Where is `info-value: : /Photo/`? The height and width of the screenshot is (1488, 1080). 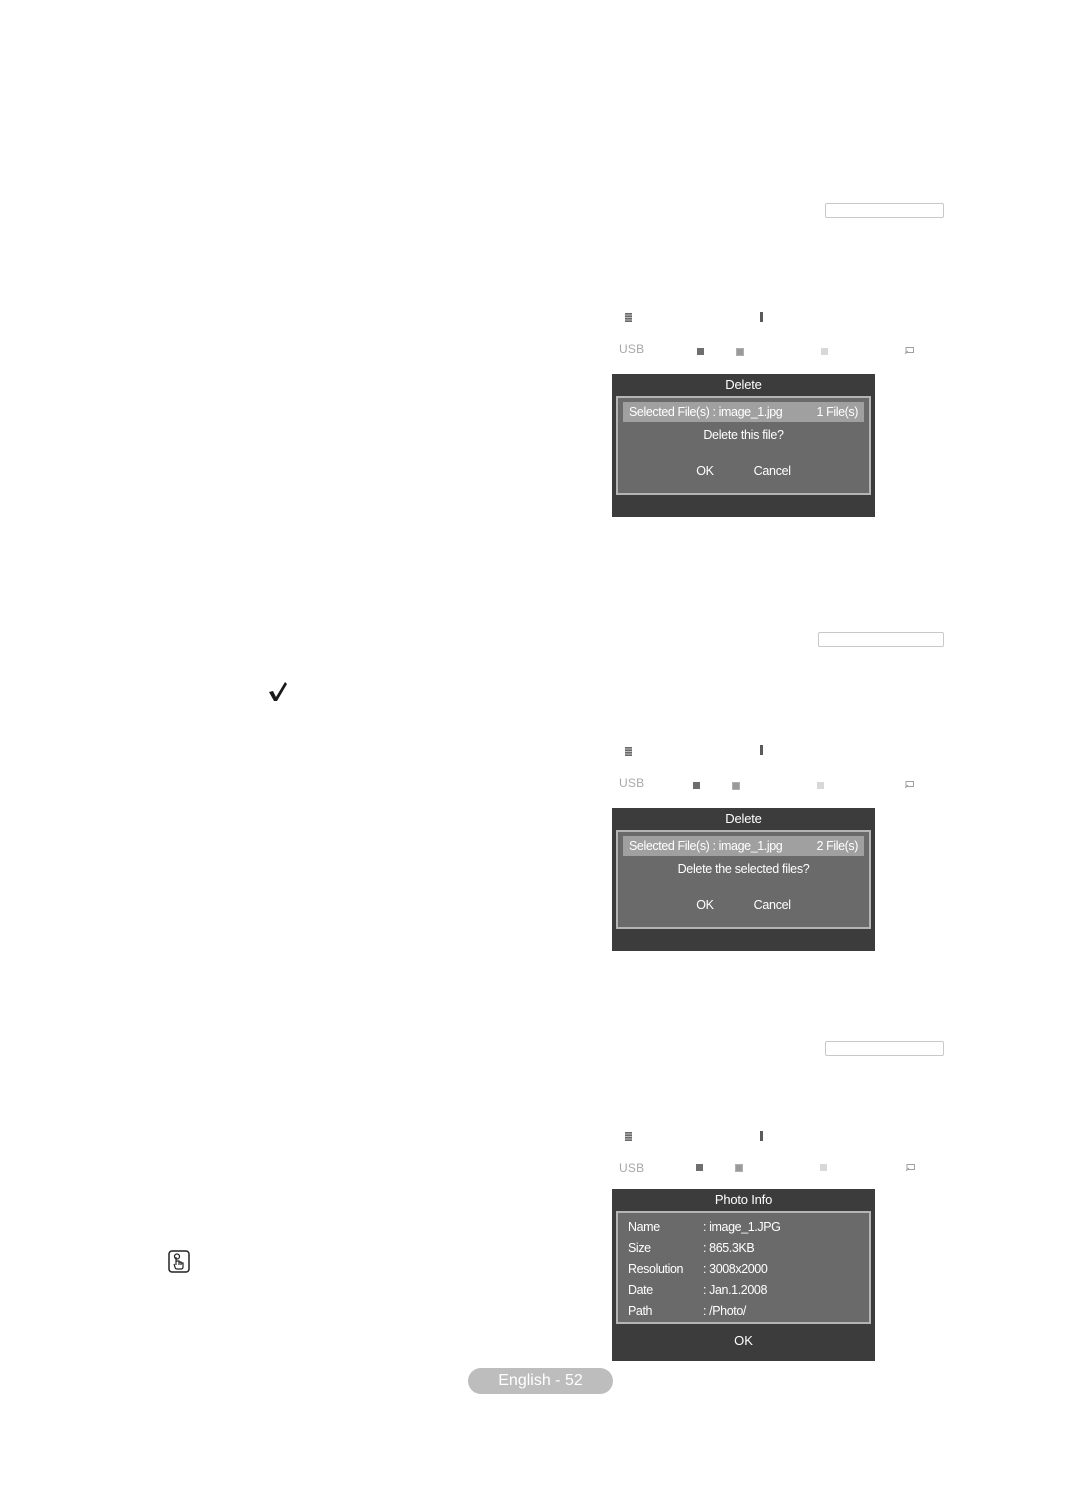 info-value: : /Photo/ is located at coordinates (724, 1311).